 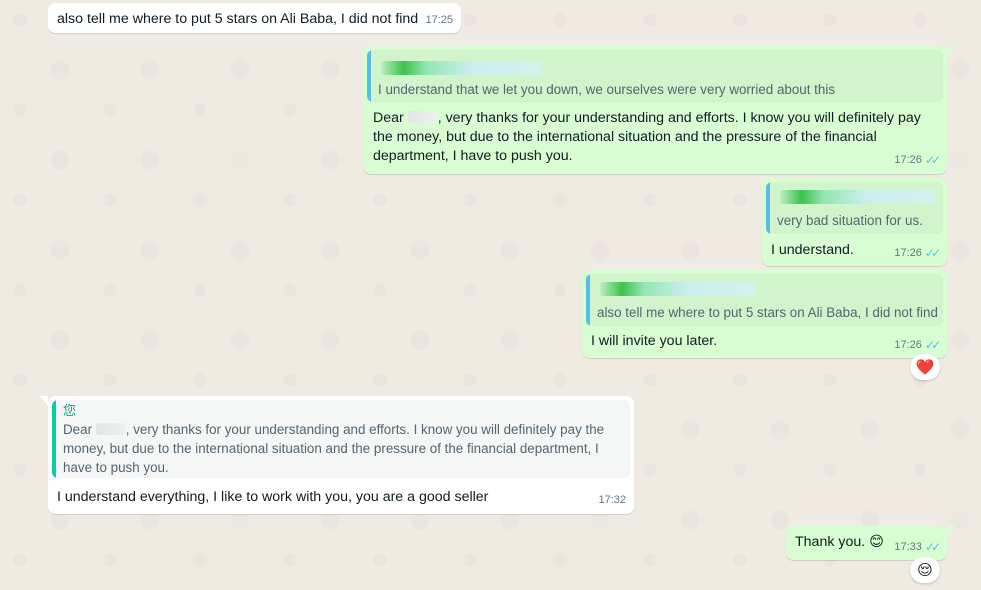 I want to click on message-outgoing: Thank you. 😊 17:33 ✓✓, so click(x=870, y=543).